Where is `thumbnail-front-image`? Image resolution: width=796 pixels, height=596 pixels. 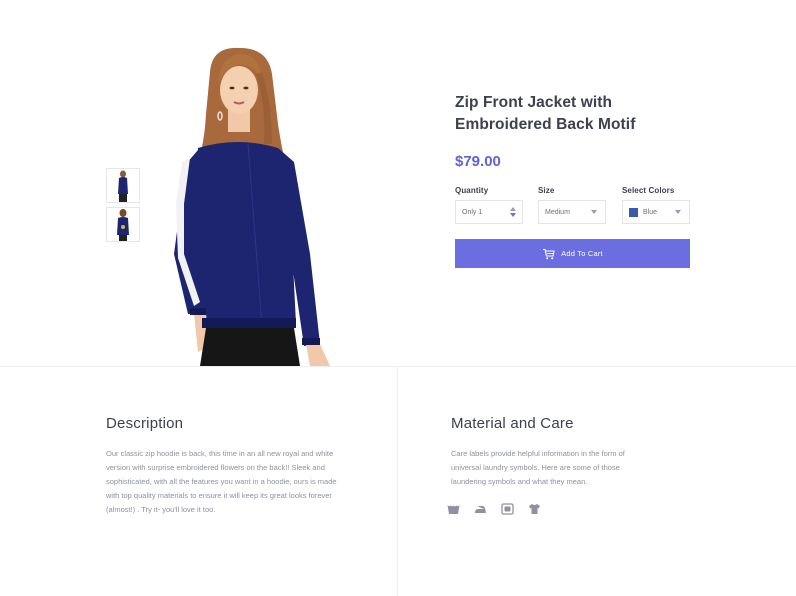
thumbnail-front-image is located at coordinates (123, 186).